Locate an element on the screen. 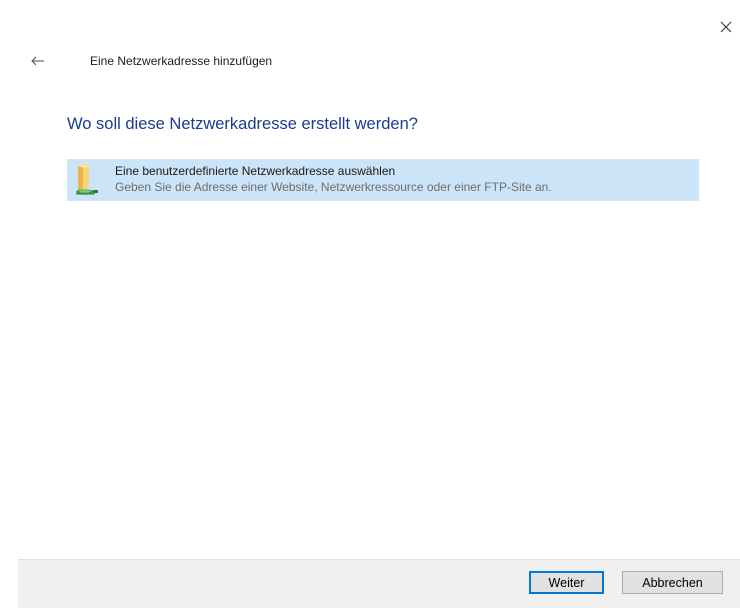 Image resolution: width=740 pixels, height=608 pixels. button-bar: Weiter Abbrechen is located at coordinates (379, 583).